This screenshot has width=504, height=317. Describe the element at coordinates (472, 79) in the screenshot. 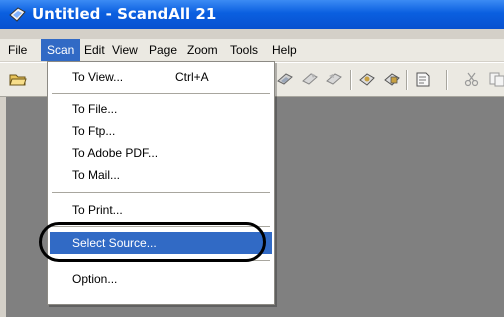

I see `cut-icon` at that location.